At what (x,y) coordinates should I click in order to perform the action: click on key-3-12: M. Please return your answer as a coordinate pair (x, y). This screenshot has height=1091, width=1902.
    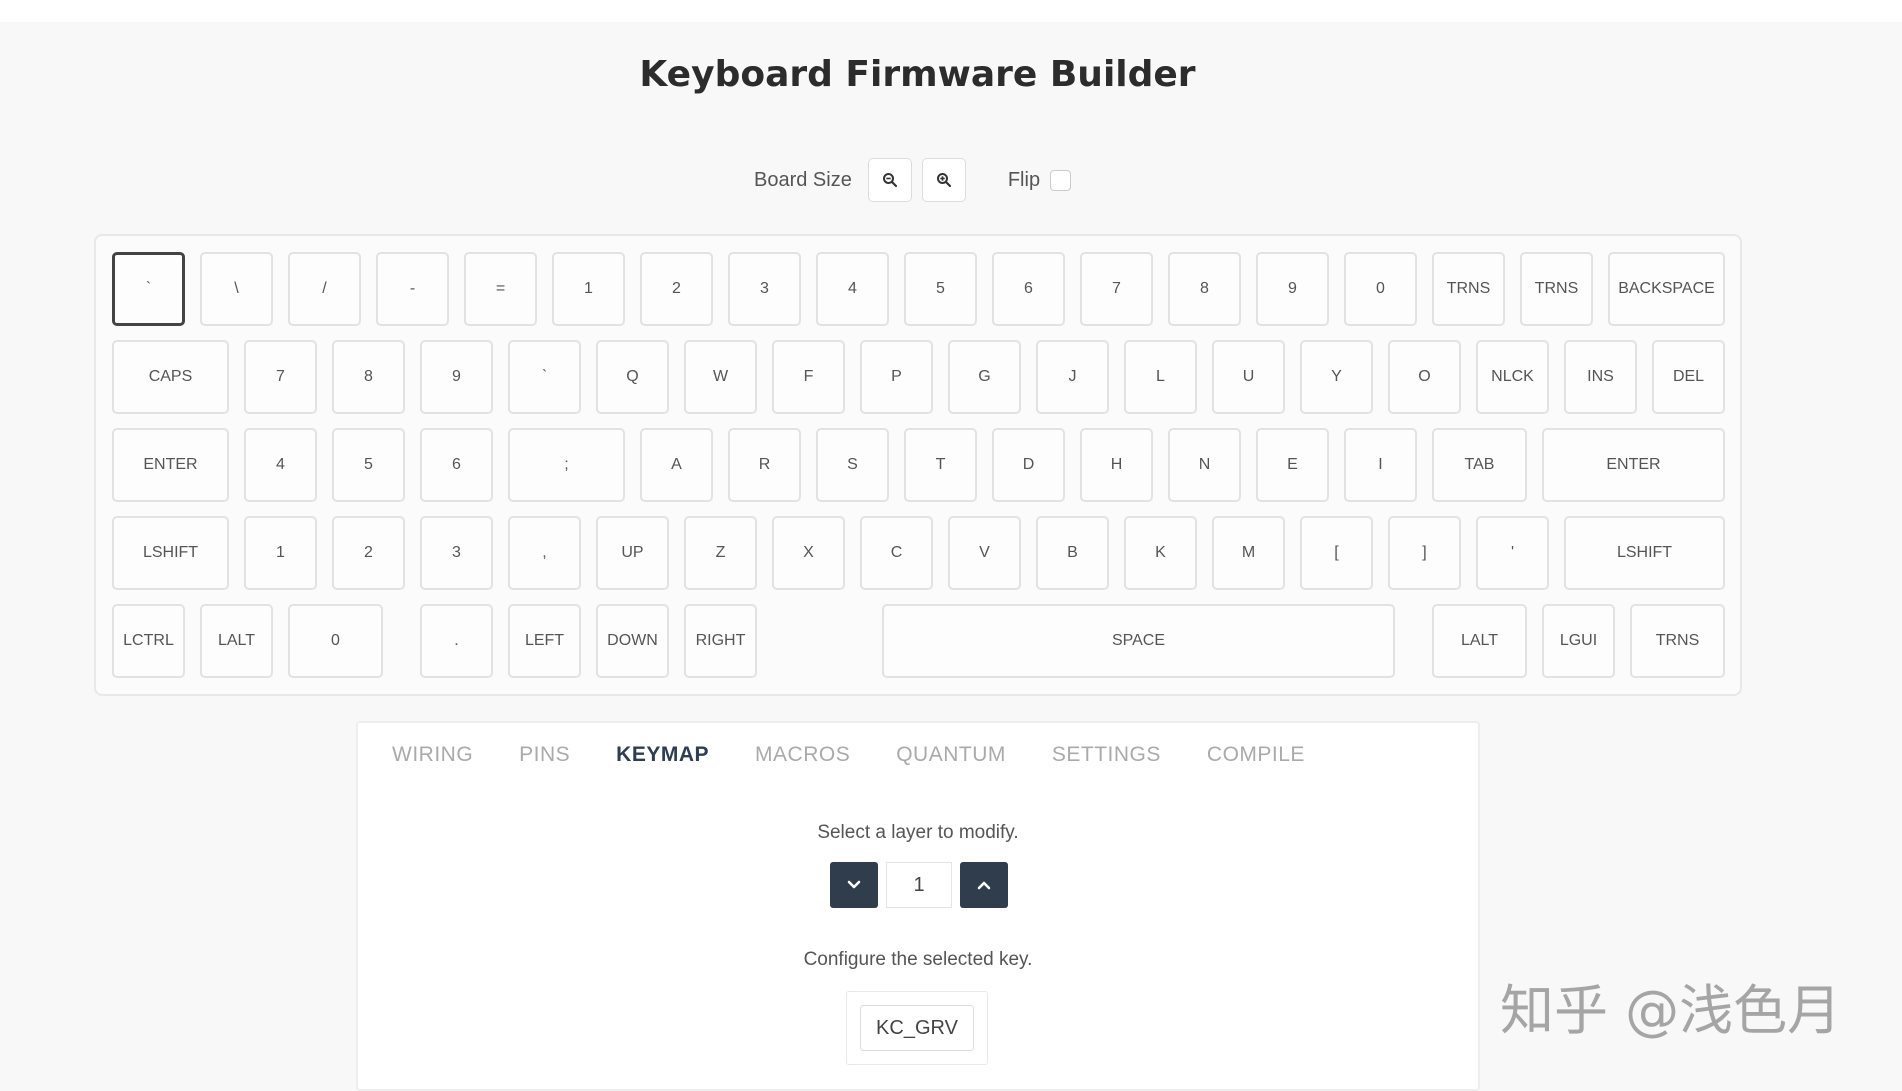
    Looking at the image, I should click on (1248, 553).